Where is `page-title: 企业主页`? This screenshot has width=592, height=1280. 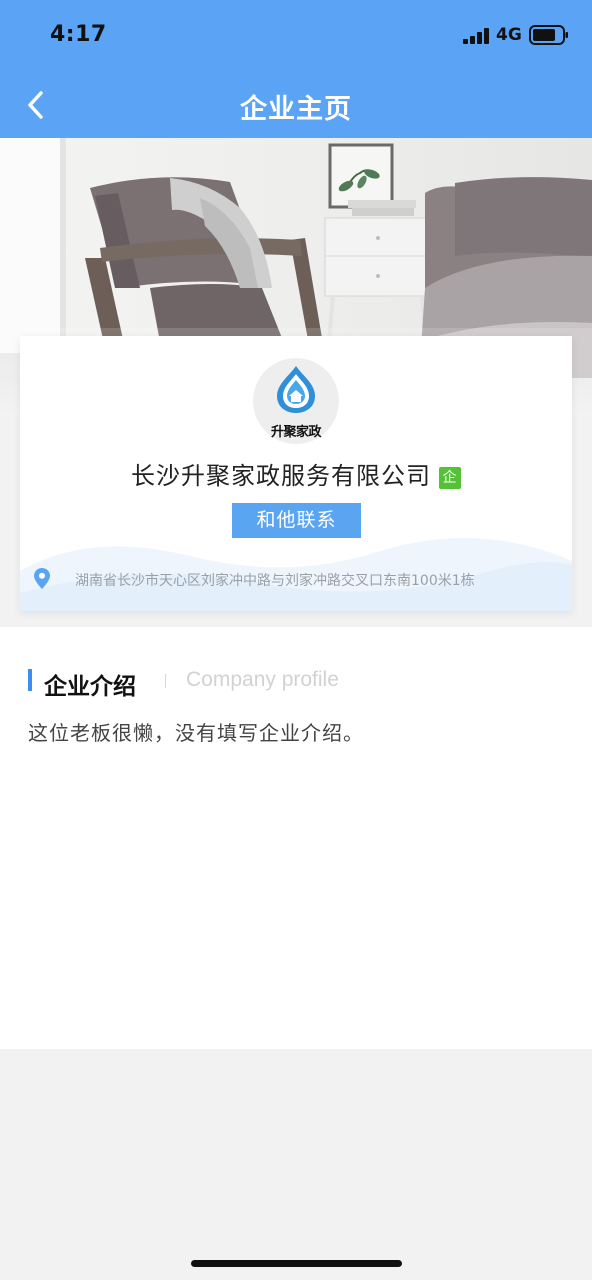
page-title: 企业主页 is located at coordinates (296, 109).